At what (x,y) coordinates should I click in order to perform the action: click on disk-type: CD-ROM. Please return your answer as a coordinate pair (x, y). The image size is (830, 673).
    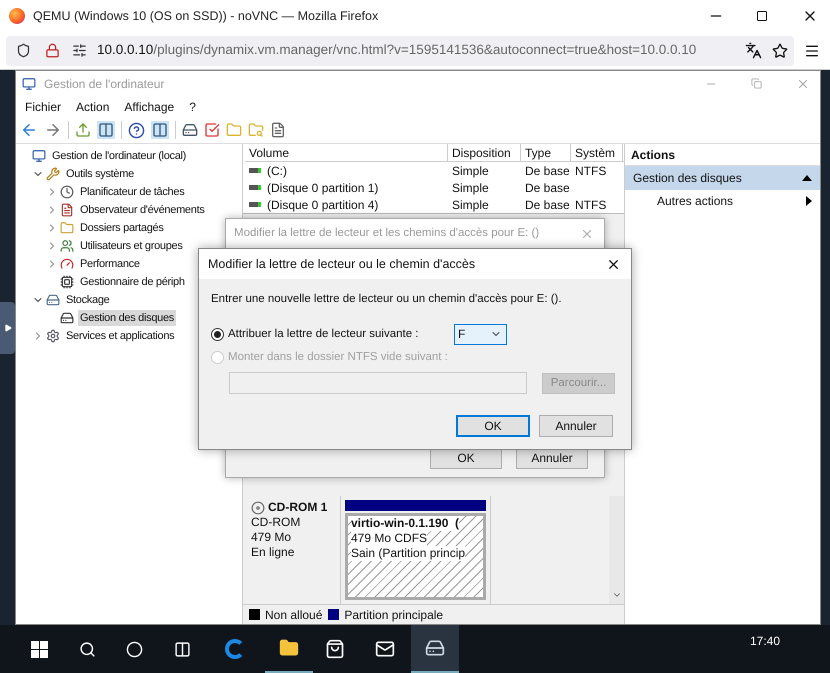
    Looking at the image, I should click on (276, 522).